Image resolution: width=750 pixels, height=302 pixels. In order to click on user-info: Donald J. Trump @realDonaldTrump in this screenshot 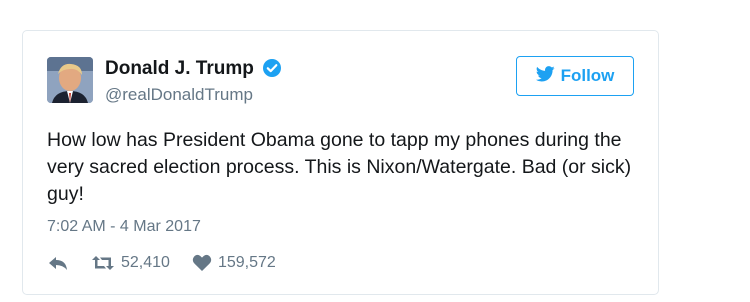, I will do `click(193, 81)`.